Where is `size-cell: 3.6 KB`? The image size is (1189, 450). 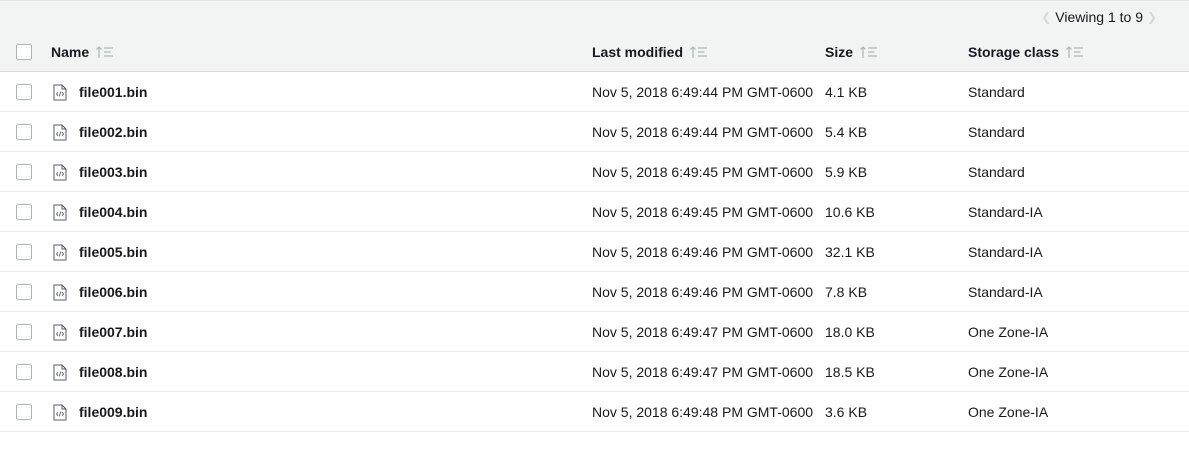 size-cell: 3.6 KB is located at coordinates (846, 412).